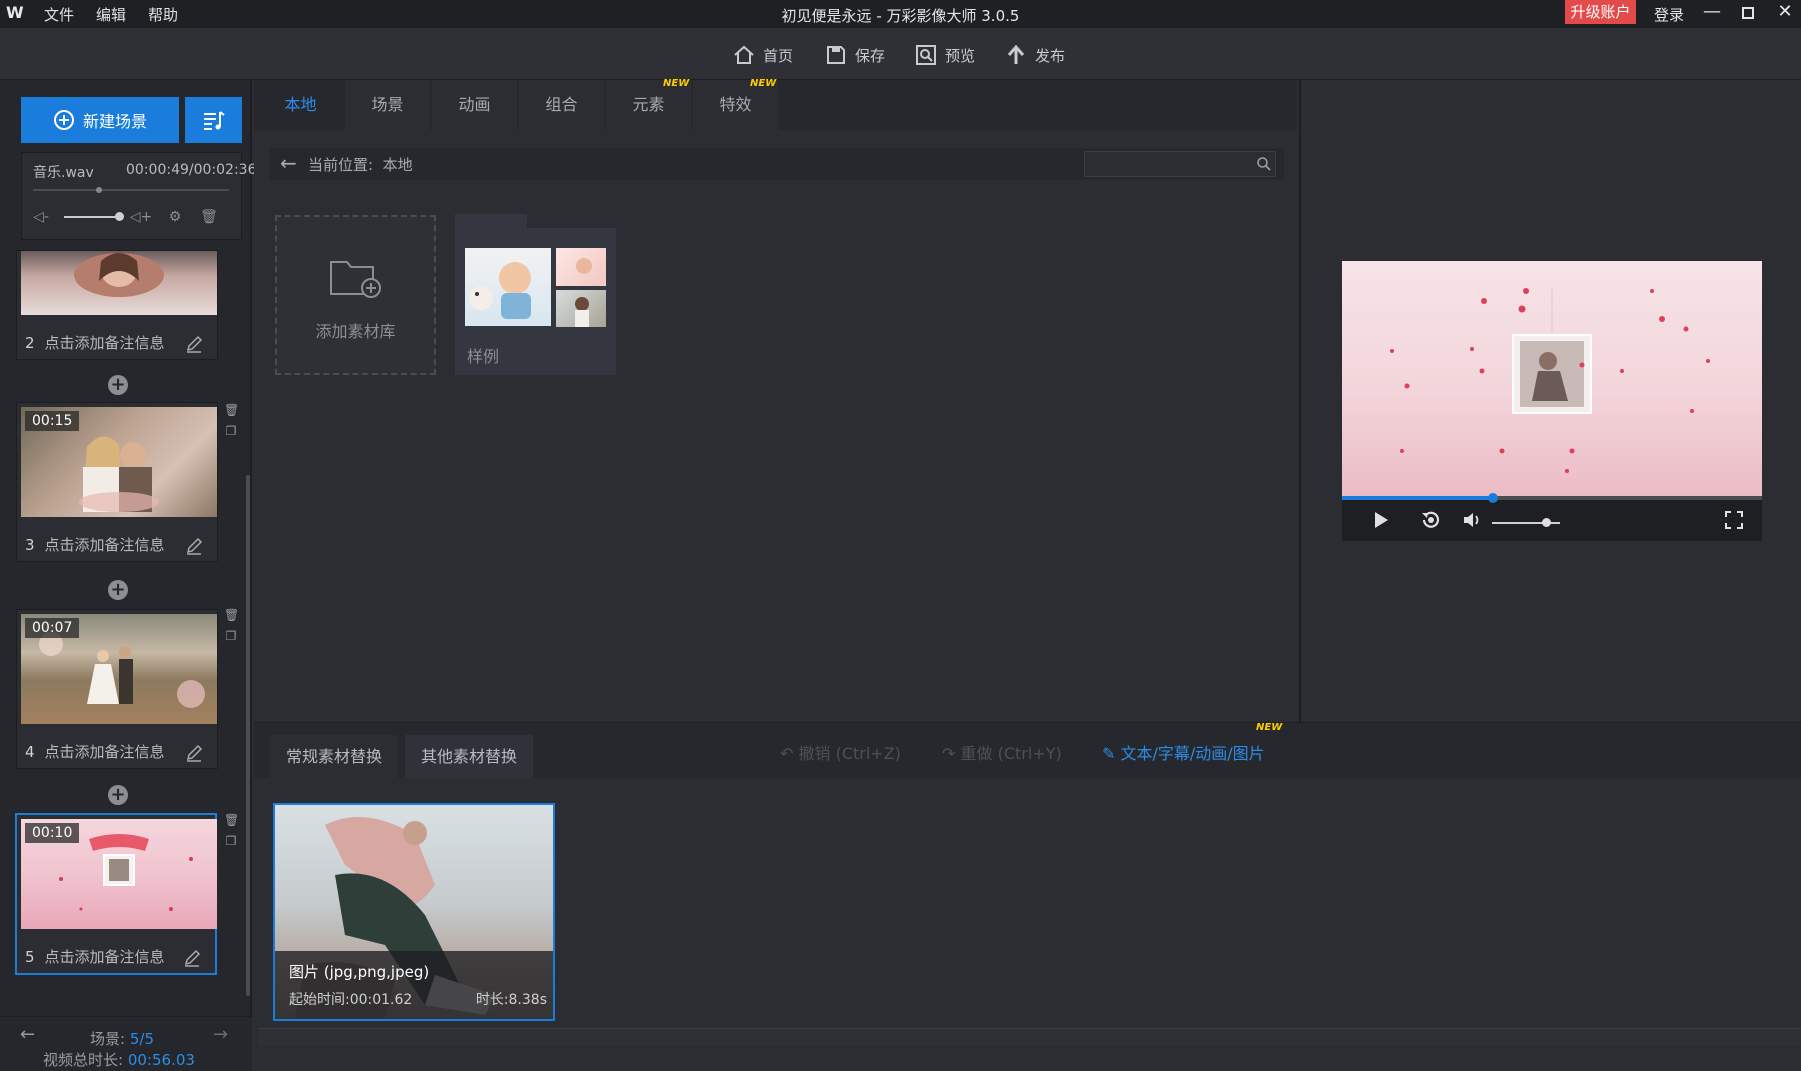 Image resolution: width=1801 pixels, height=1071 pixels. I want to click on scene-thumbnail: 00:15, so click(119, 462).